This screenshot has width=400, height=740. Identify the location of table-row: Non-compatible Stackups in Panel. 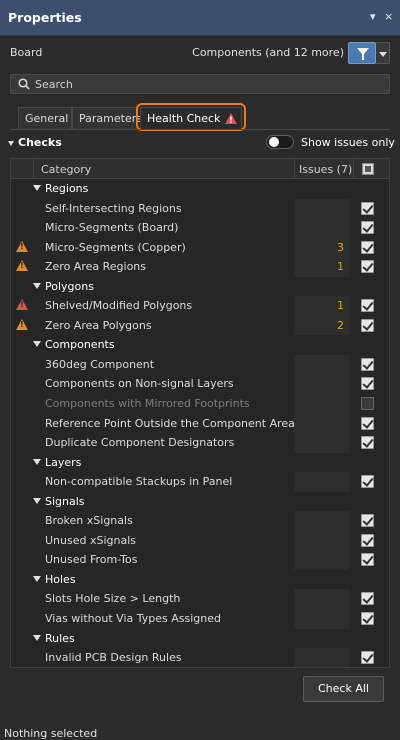
(200, 482).